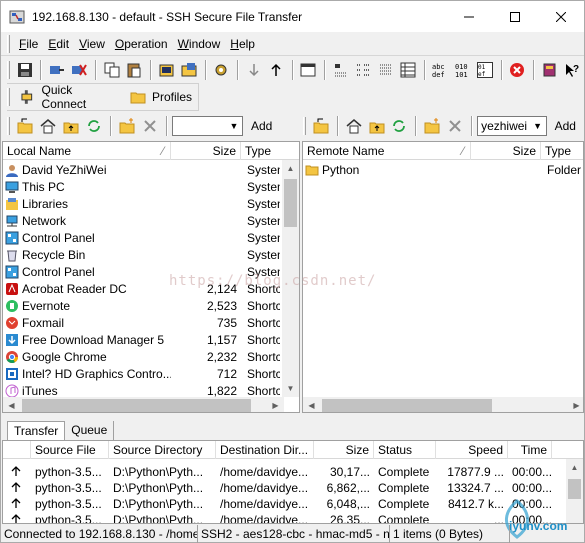 The image size is (585, 543). Describe the element at coordinates (8, 126) in the screenshot. I see `local-toolbar-grip` at that location.